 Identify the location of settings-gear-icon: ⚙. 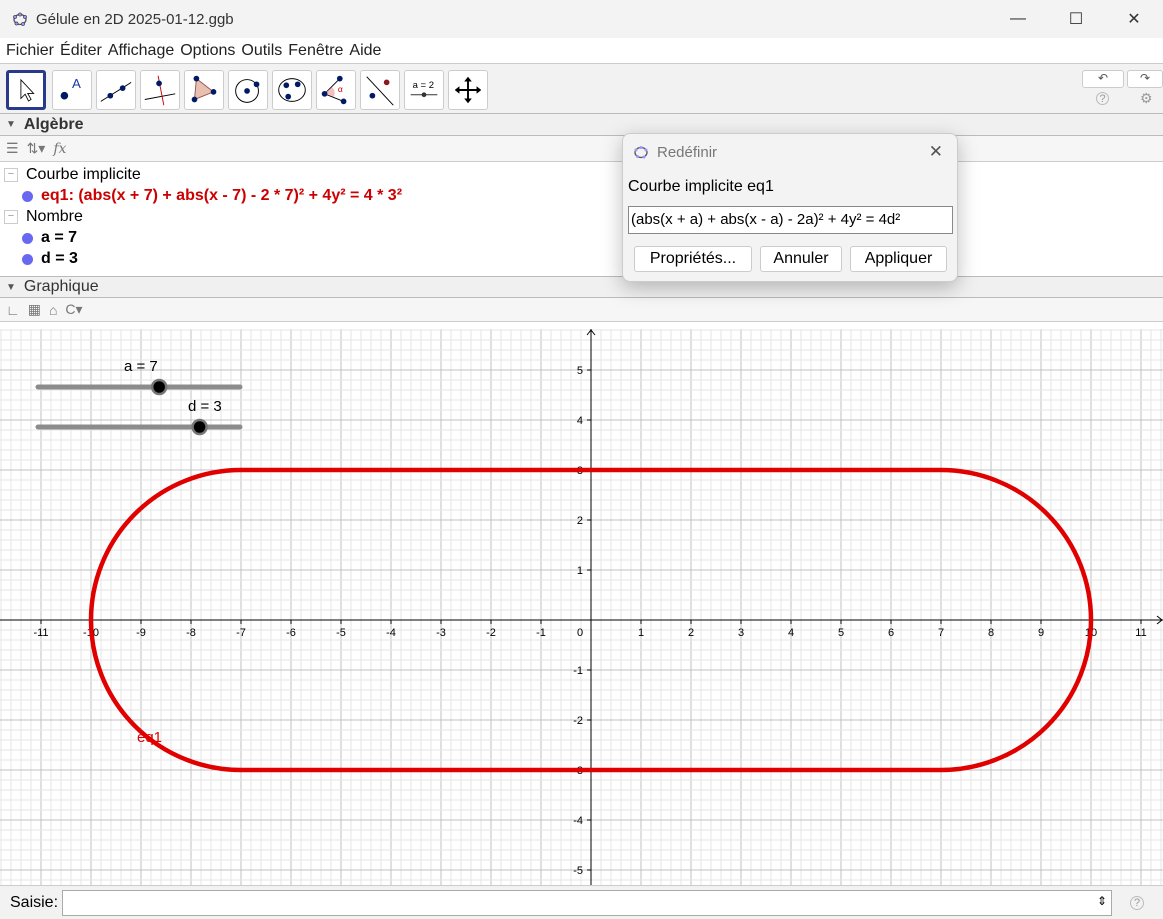
(1146, 98).